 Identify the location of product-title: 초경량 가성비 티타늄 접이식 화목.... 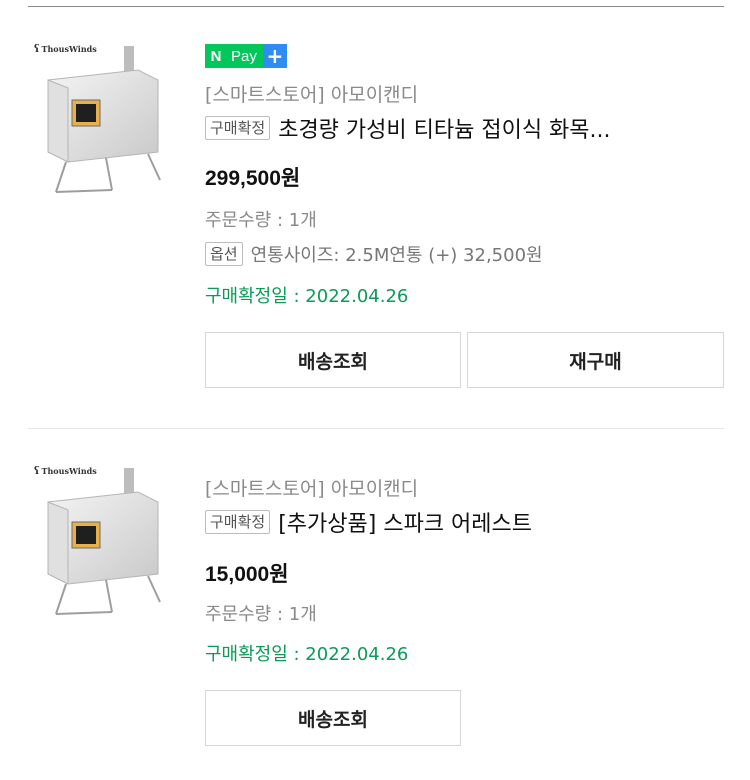
(444, 128).